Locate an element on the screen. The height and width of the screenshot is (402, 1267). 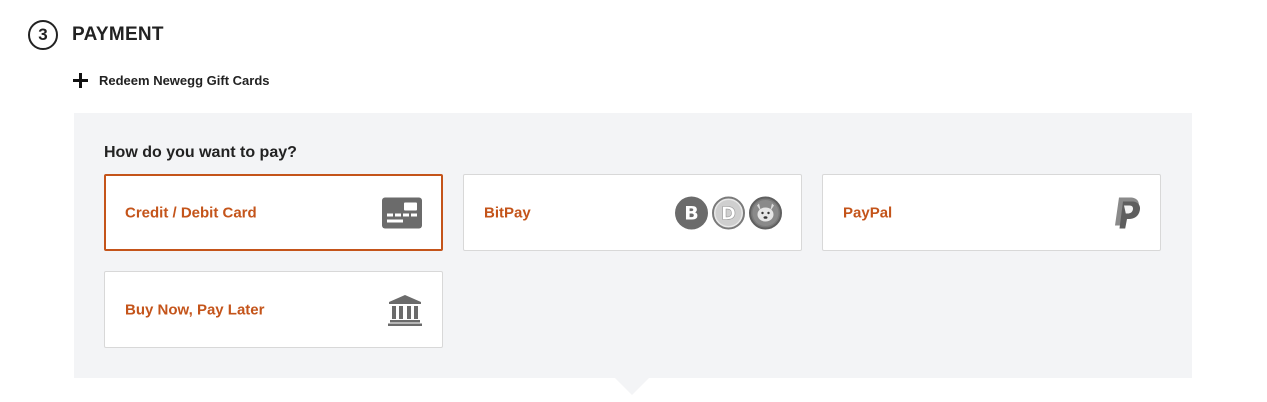
panel-pointer-arrow is located at coordinates (632, 386).